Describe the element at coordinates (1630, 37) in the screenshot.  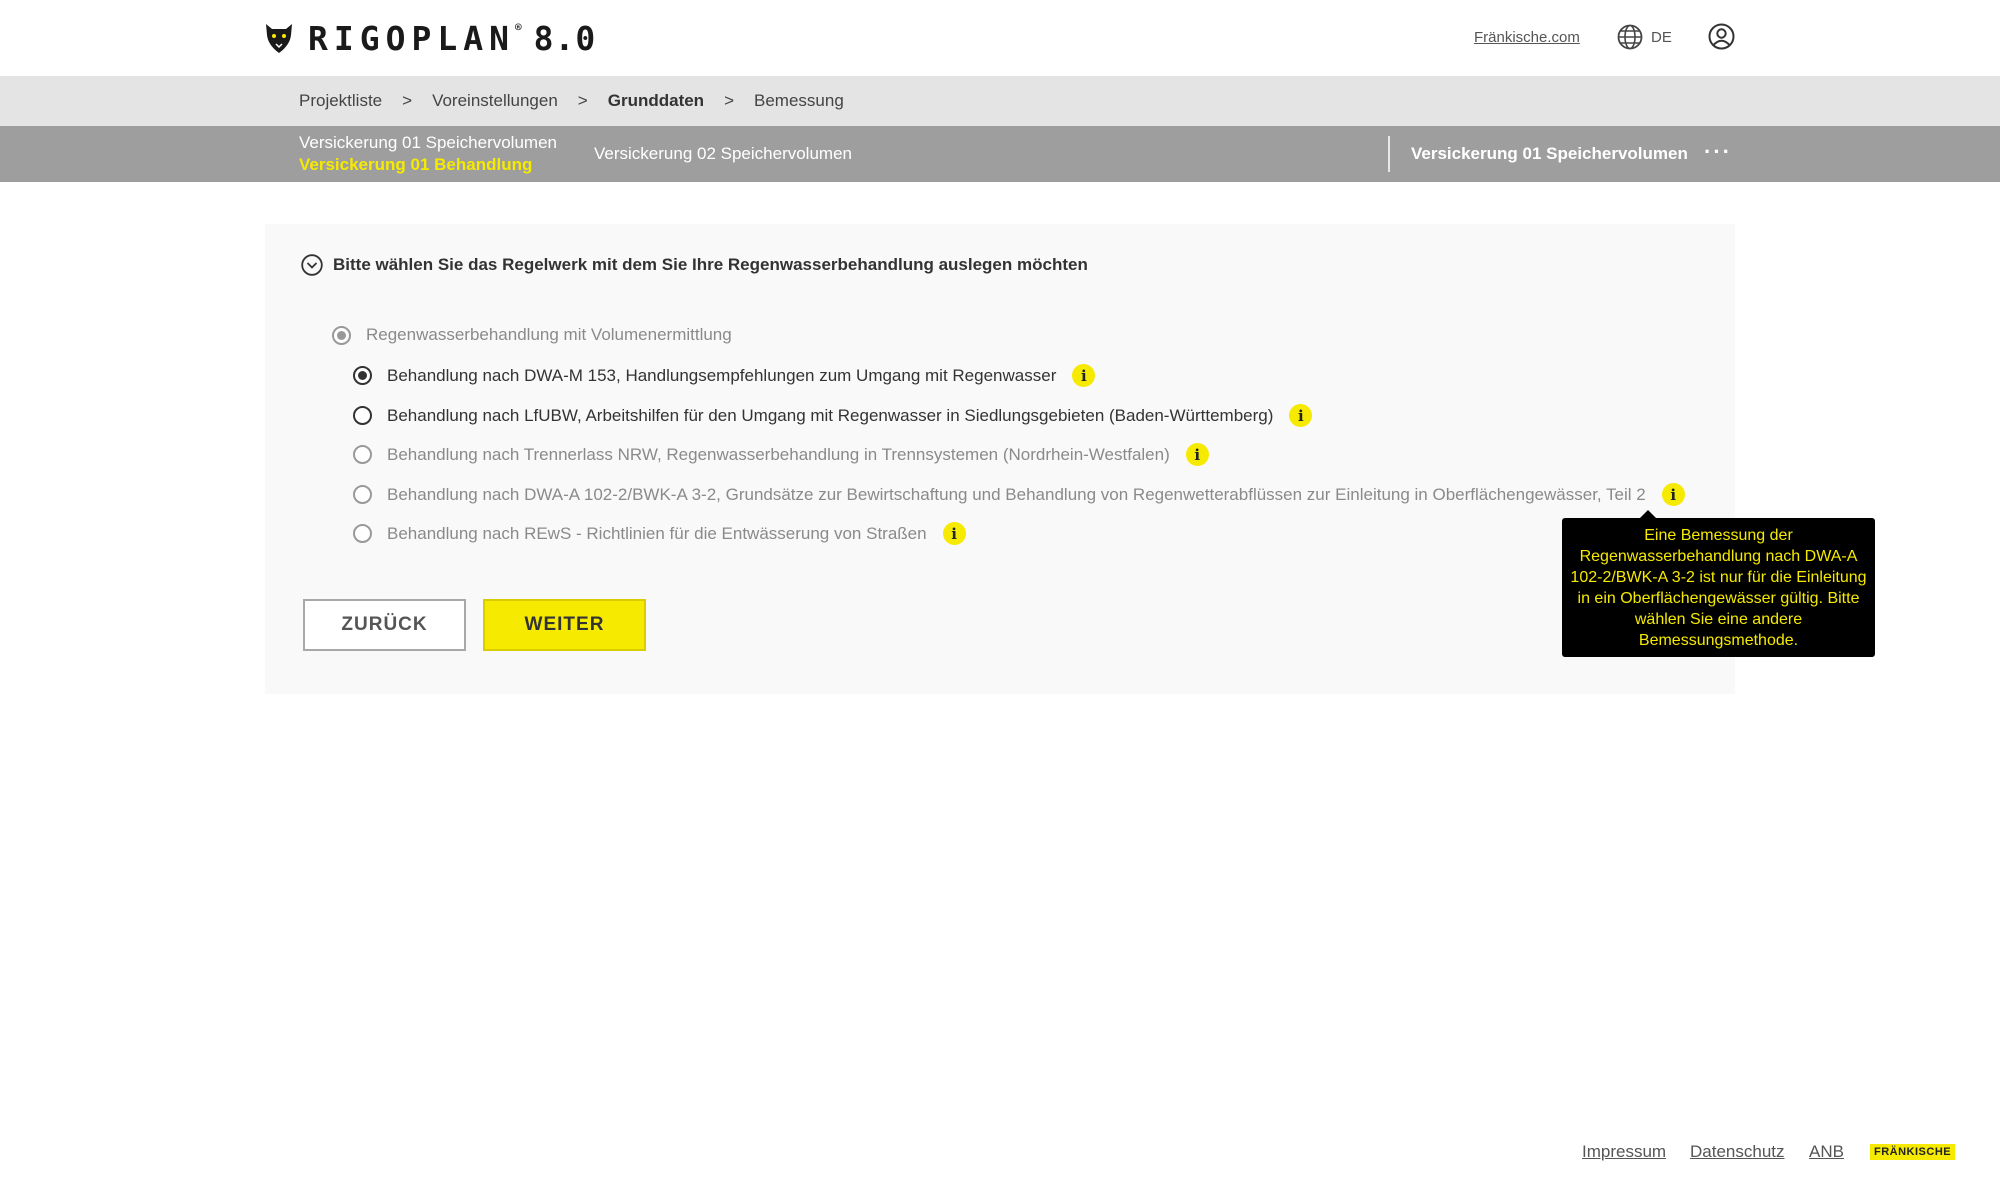
I see `globe-icon` at that location.